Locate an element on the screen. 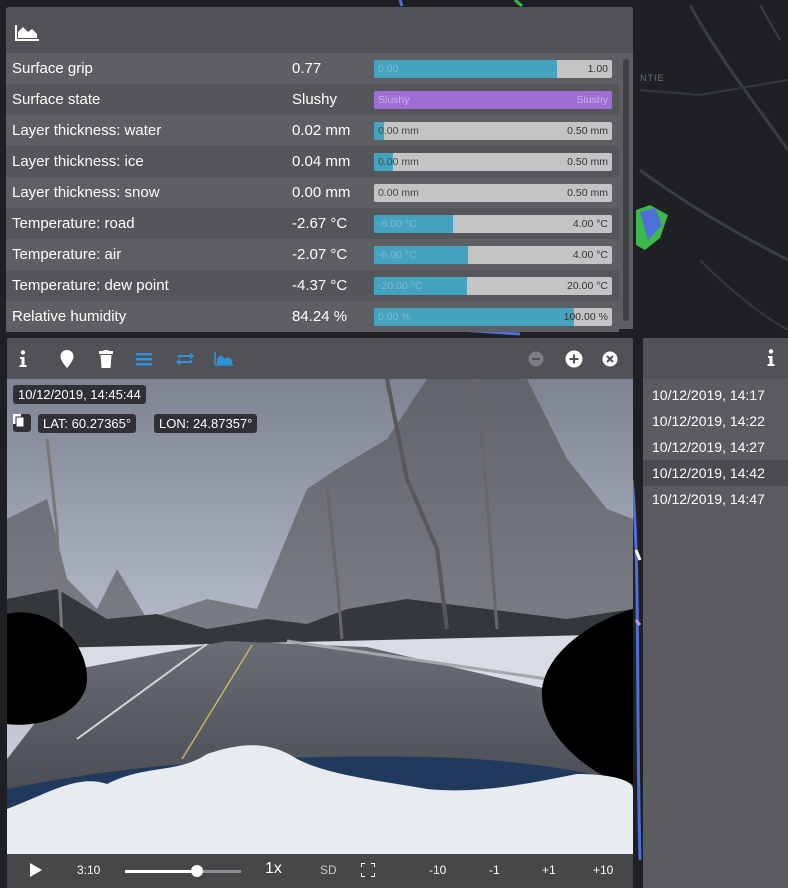 This screenshot has width=788, height=888. value-bar: -20.00 °C 20.00 °C is located at coordinates (493, 286).